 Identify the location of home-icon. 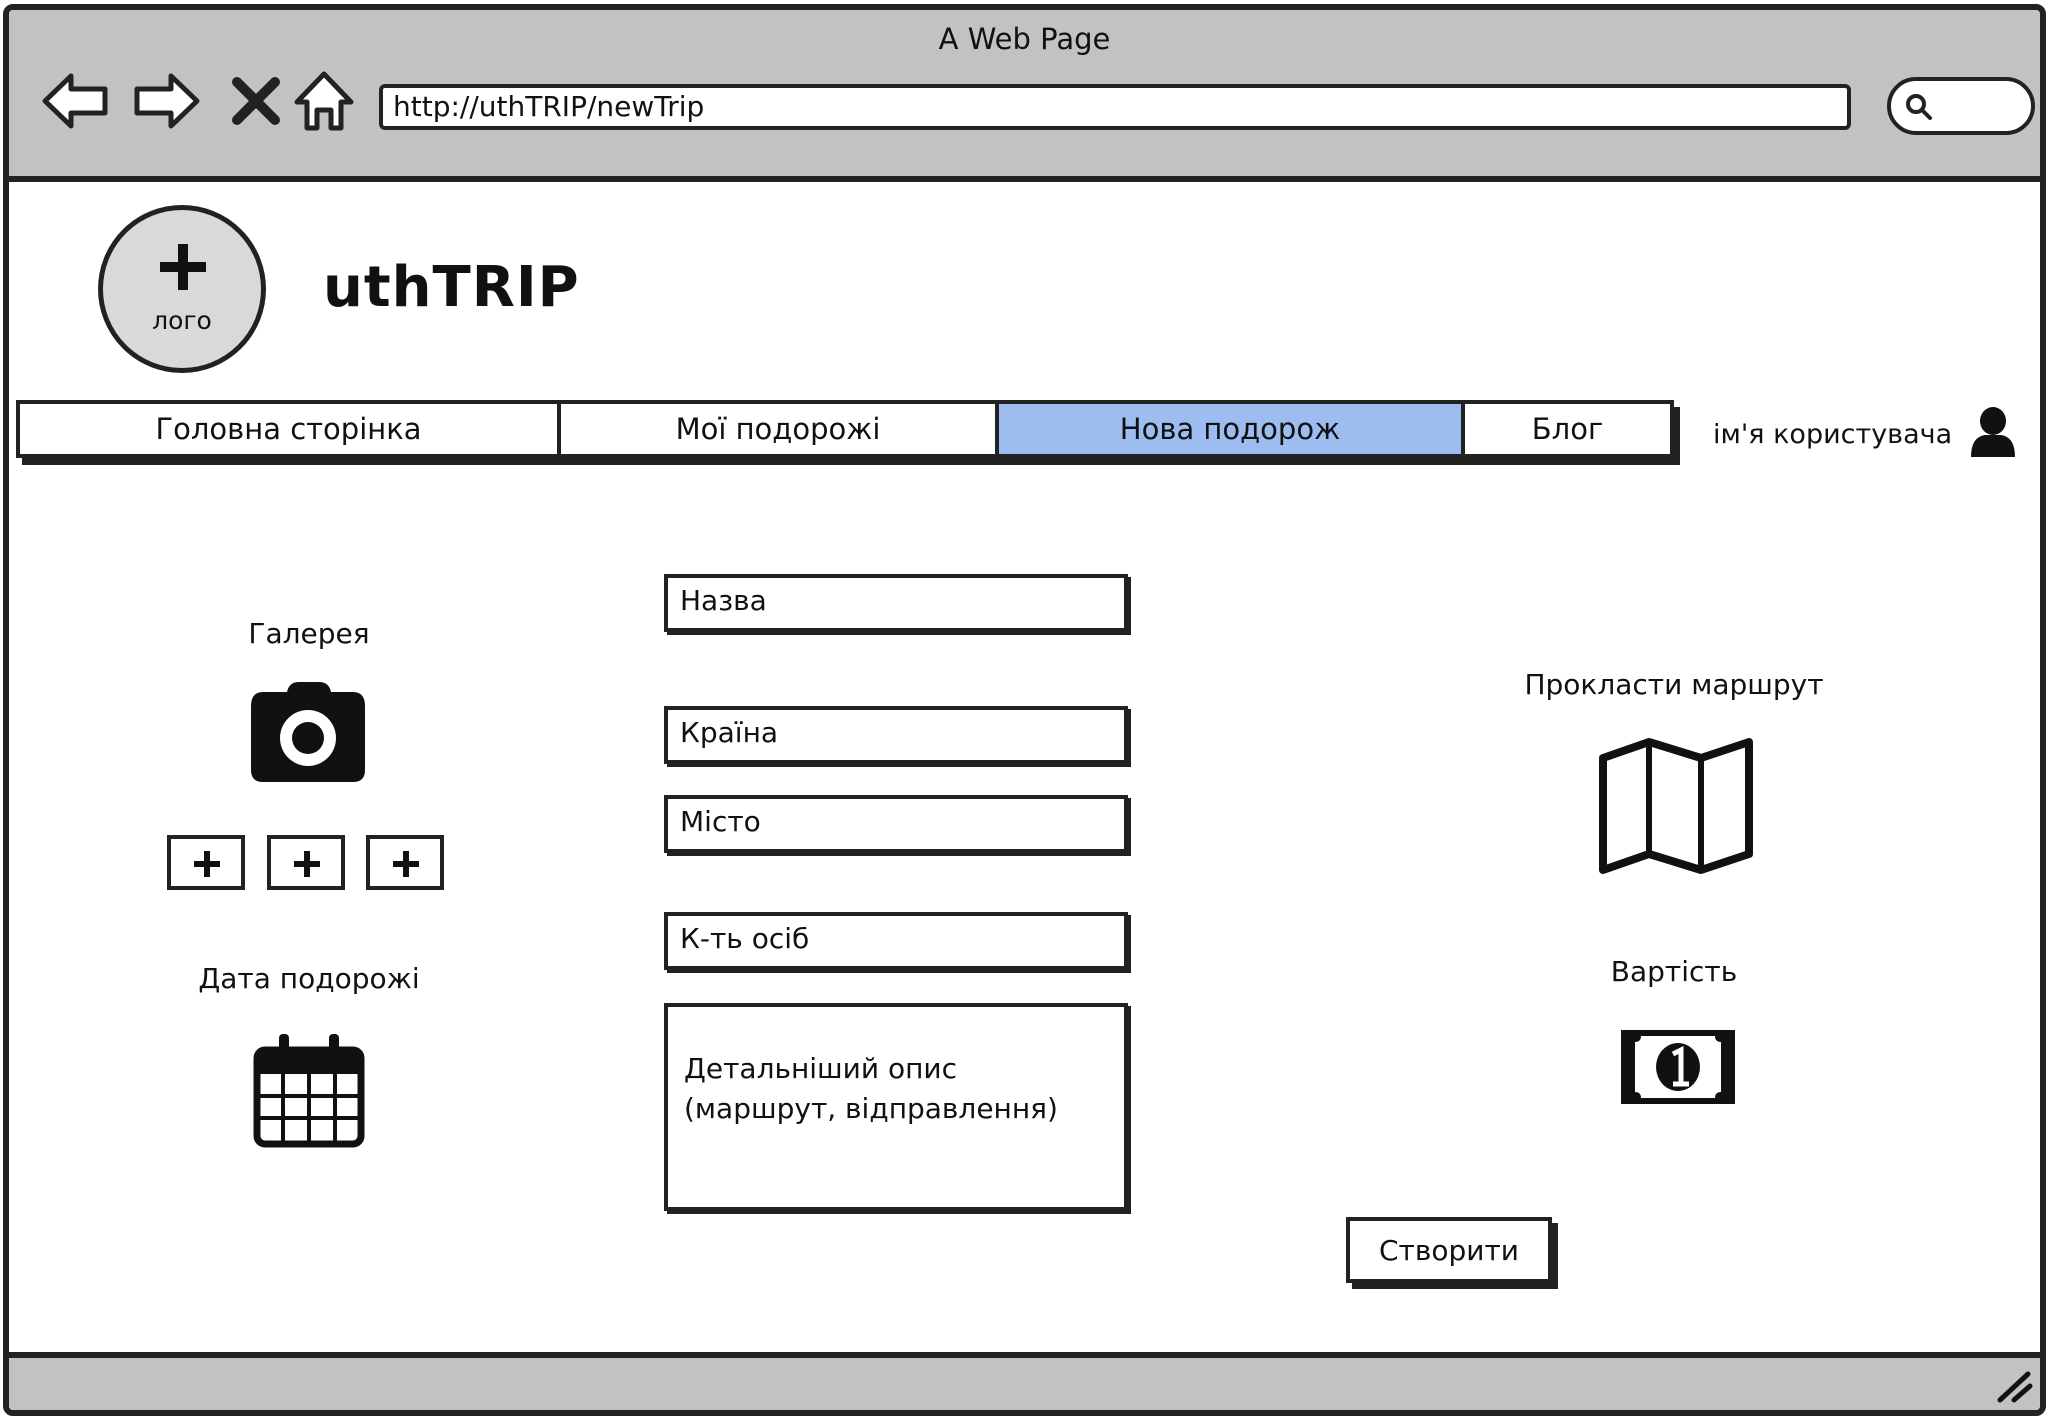
(324, 101).